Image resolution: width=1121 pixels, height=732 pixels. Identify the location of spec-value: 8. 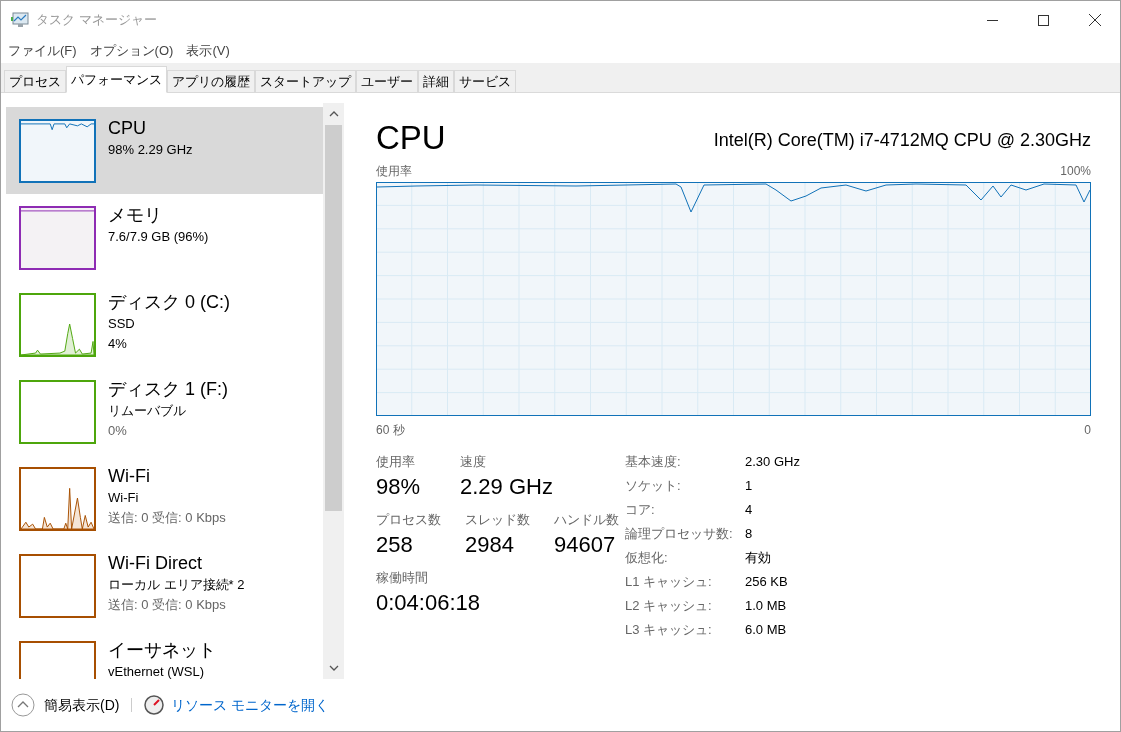
(749, 534).